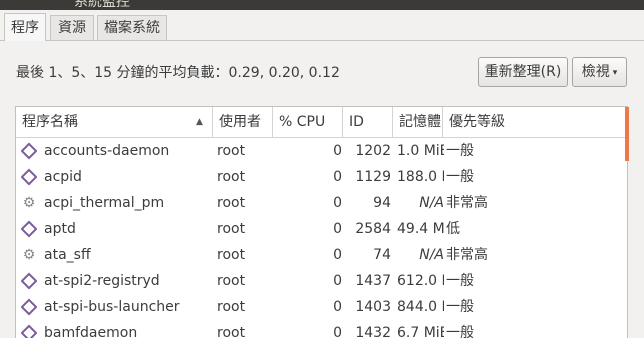 The height and width of the screenshot is (338, 644). Describe the element at coordinates (627, 134) in the screenshot. I see `scrollbar` at that location.